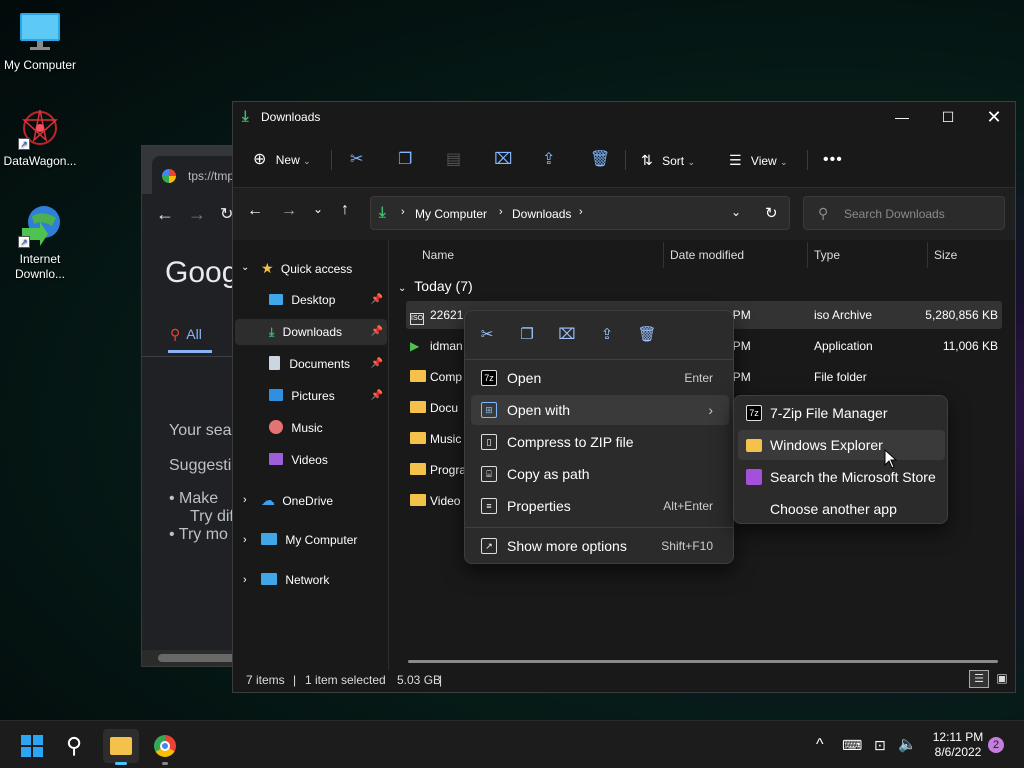  I want to click on recent-locations-chevron-icon: ⌄, so click(318, 209).